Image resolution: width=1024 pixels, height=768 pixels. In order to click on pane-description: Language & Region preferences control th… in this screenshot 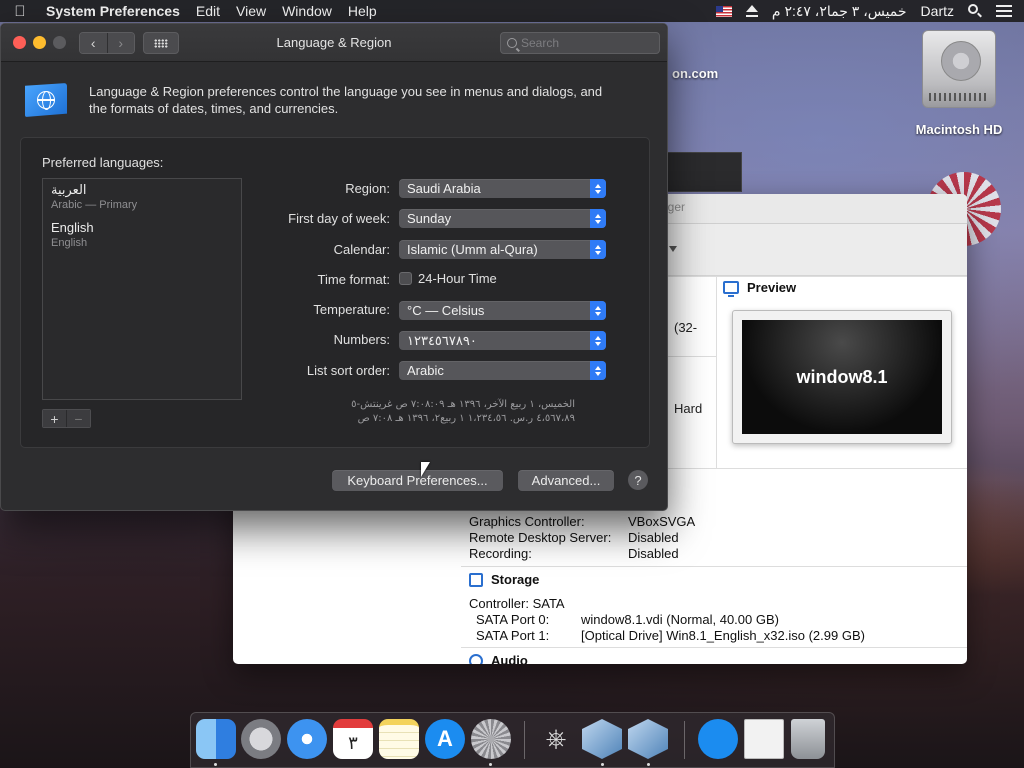, I will do `click(346, 100)`.